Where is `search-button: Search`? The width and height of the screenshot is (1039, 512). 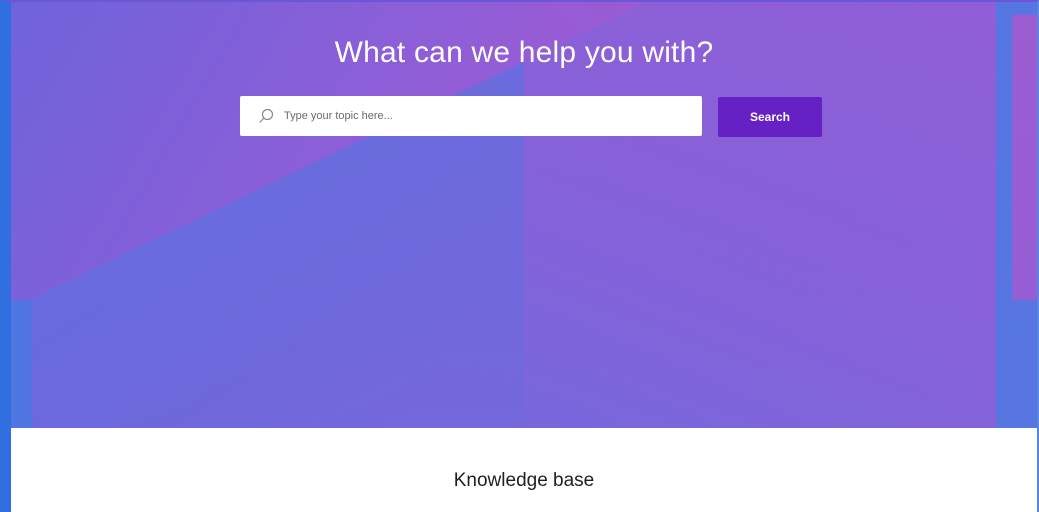
search-button: Search is located at coordinates (770, 117).